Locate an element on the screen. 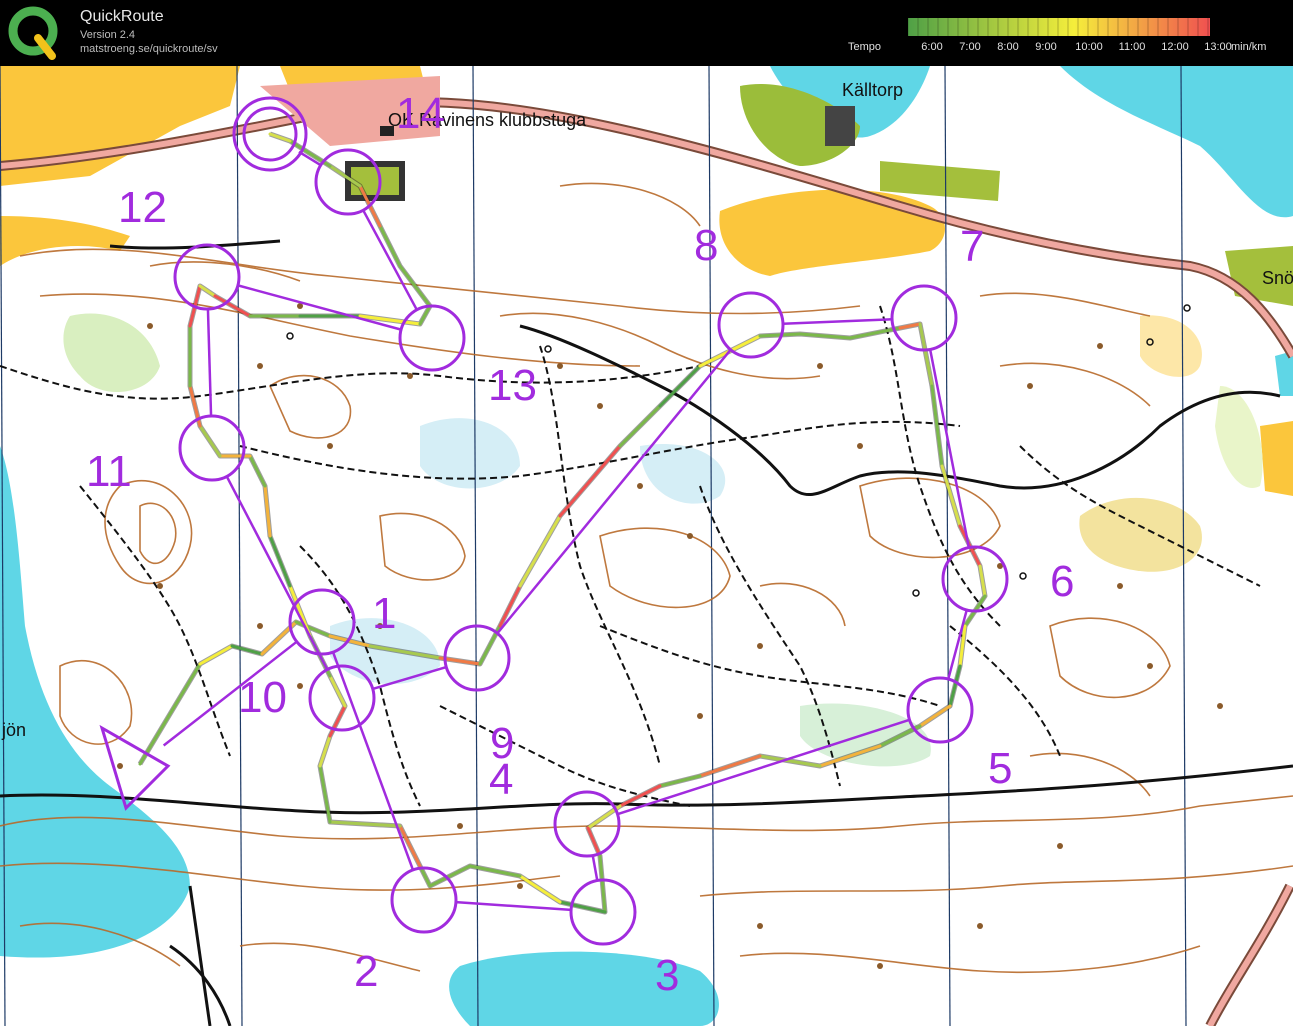 The width and height of the screenshot is (1293, 1026). tempo-tick-label: 12:00 is located at coordinates (1175, 47).